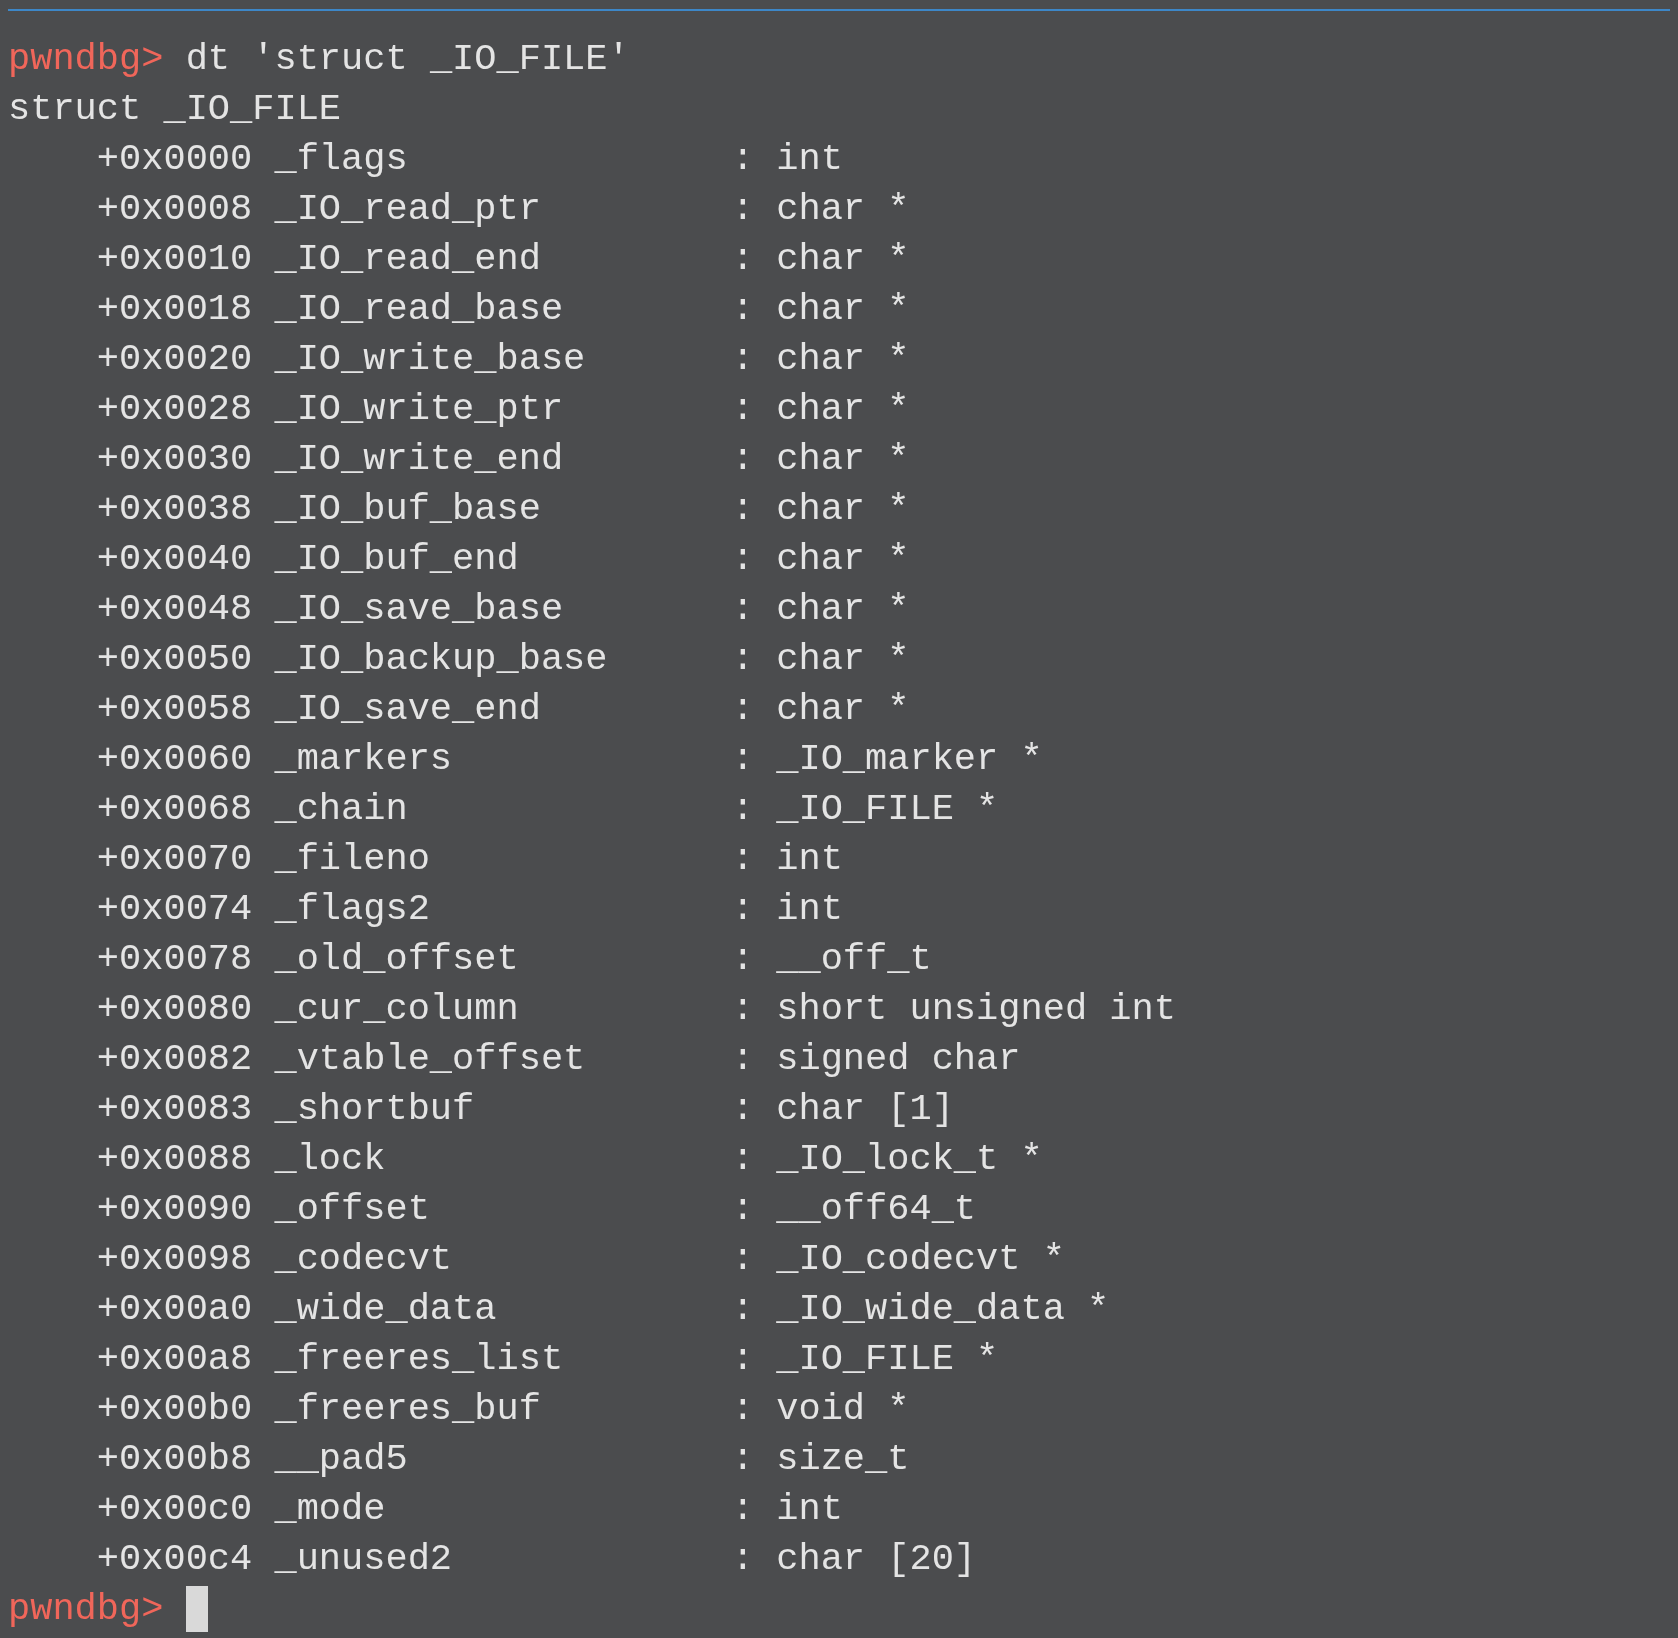 The height and width of the screenshot is (1638, 1678). Describe the element at coordinates (175, 809) in the screenshot. I see `field-offset: +0x0068` at that location.